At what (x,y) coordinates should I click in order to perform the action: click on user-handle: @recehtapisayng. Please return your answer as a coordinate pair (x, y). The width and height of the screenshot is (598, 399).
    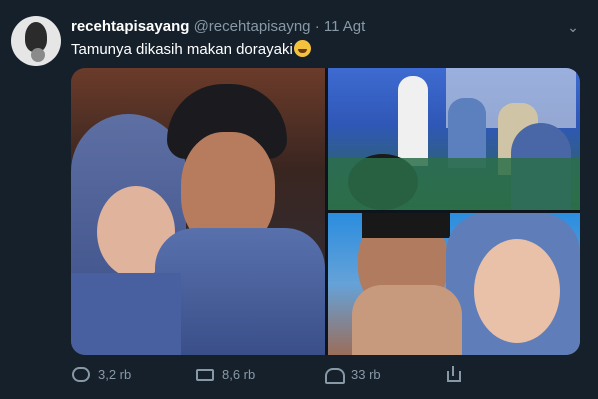
    Looking at the image, I should click on (252, 26).